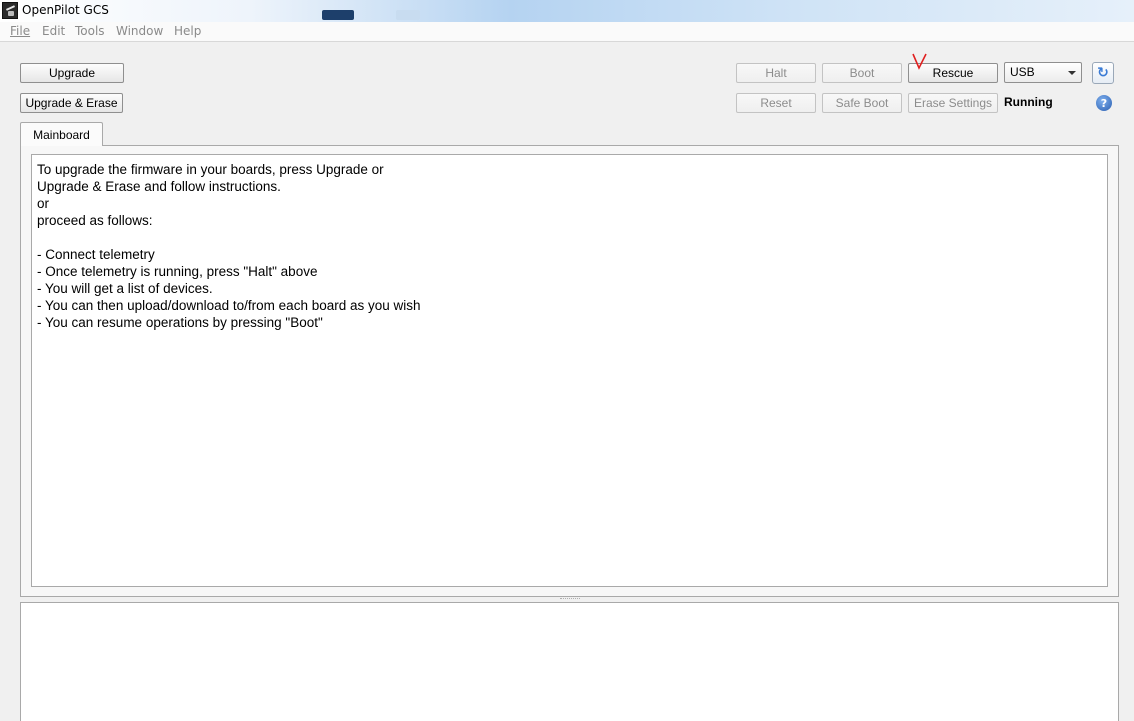 The height and width of the screenshot is (721, 1134). I want to click on window-title: OpenPilot GCS, so click(65, 10).